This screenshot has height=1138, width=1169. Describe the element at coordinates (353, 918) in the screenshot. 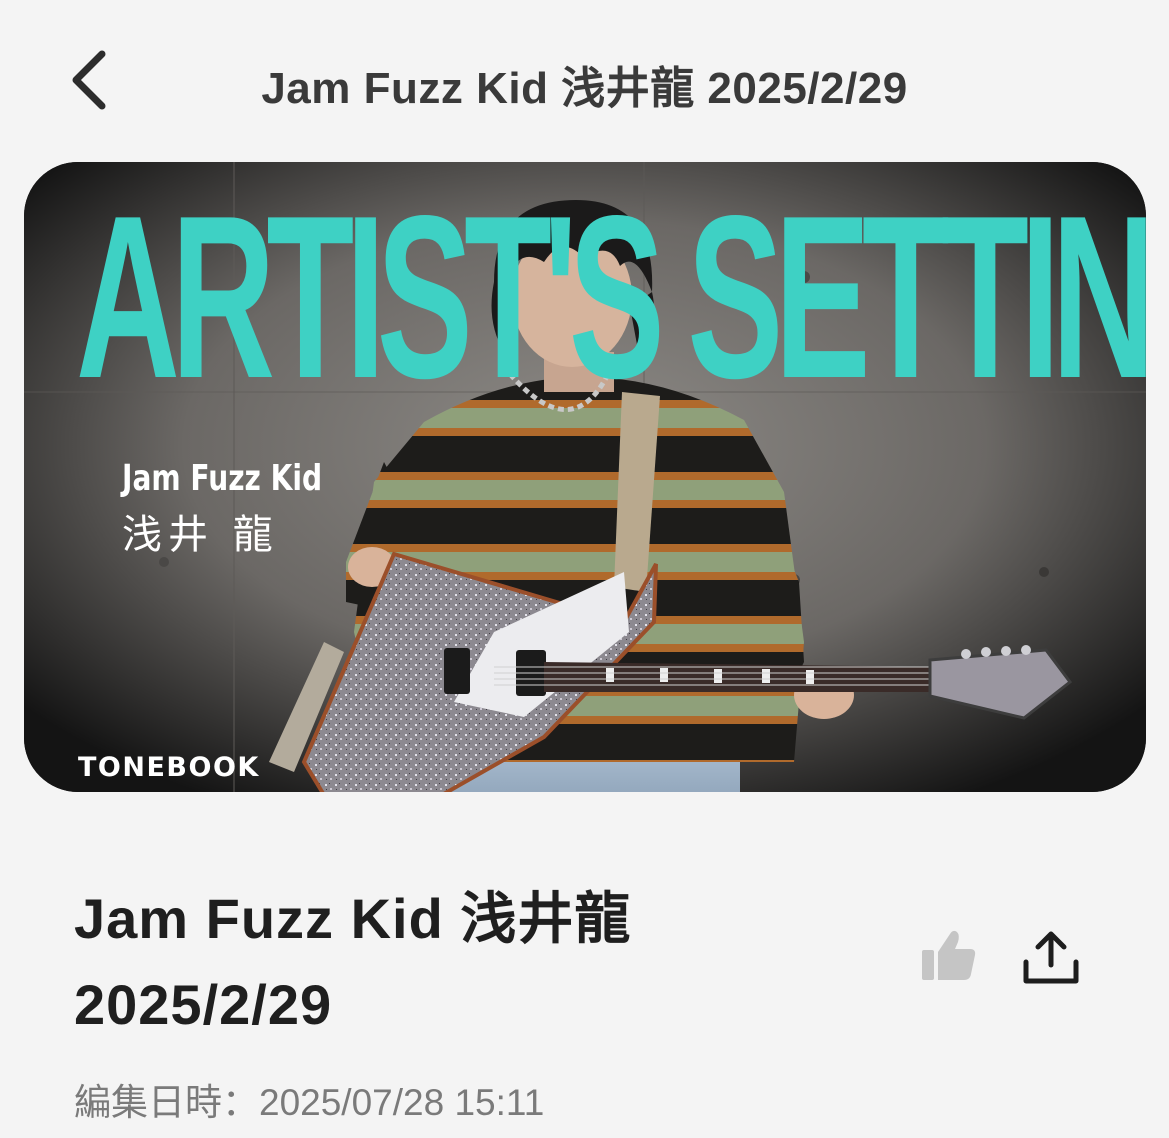

I see `article-title-line1: Jam Fuzz Kid 浅井龍` at that location.